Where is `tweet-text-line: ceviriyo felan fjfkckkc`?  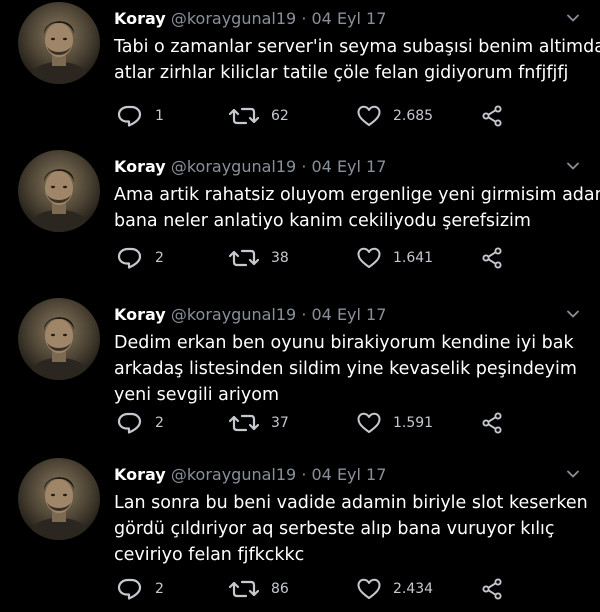
tweet-text-line: ceviriyo felan fjfkckkc is located at coordinates (209, 555).